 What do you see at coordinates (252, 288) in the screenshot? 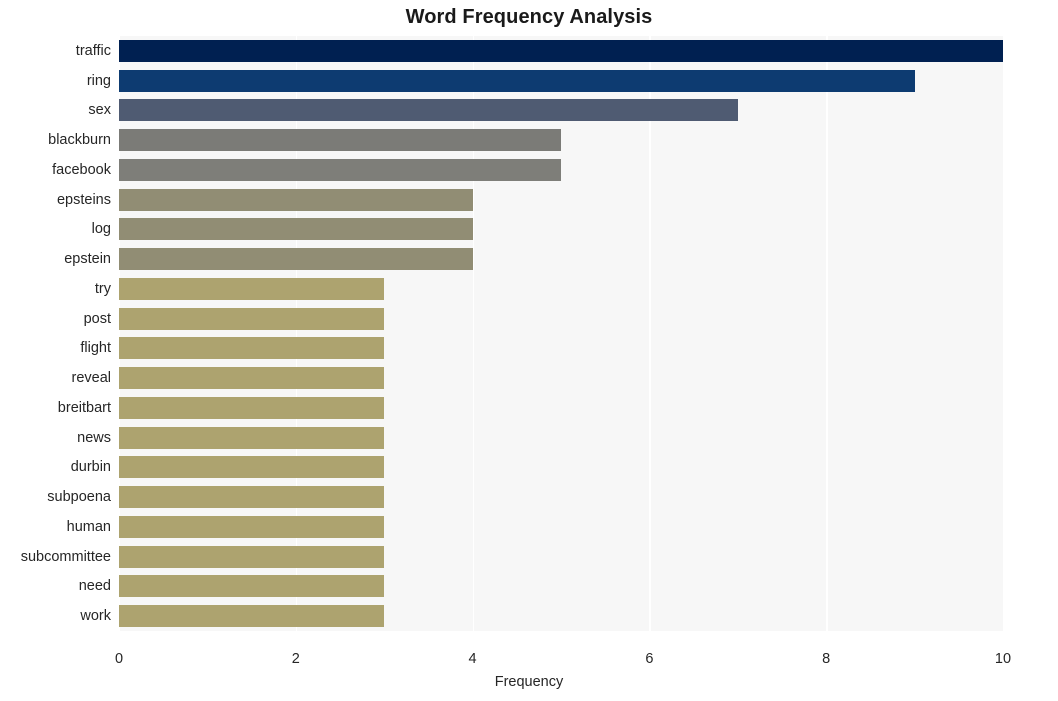
I see `bar-try` at bounding box center [252, 288].